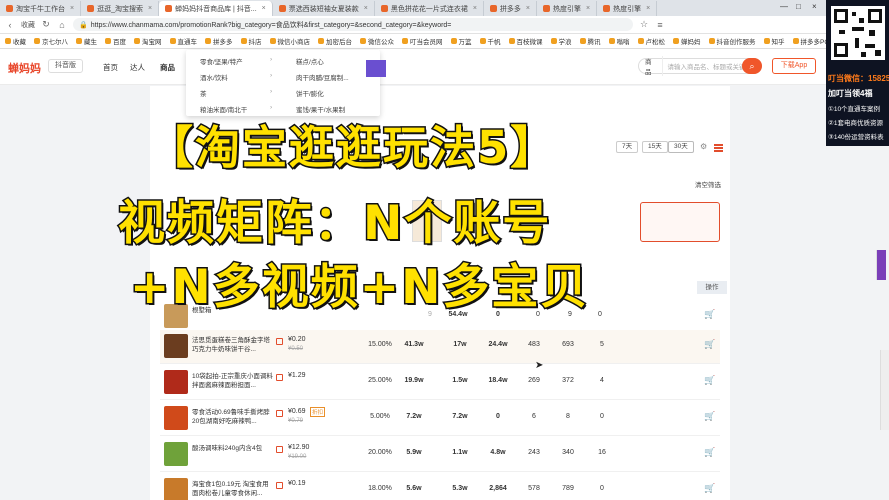 This screenshot has height=500, width=889. What do you see at coordinates (216, 8) in the screenshot?
I see `browser-tab-active: 蝉妈妈抖音商品库 | 抖音... ×` at bounding box center [216, 8].